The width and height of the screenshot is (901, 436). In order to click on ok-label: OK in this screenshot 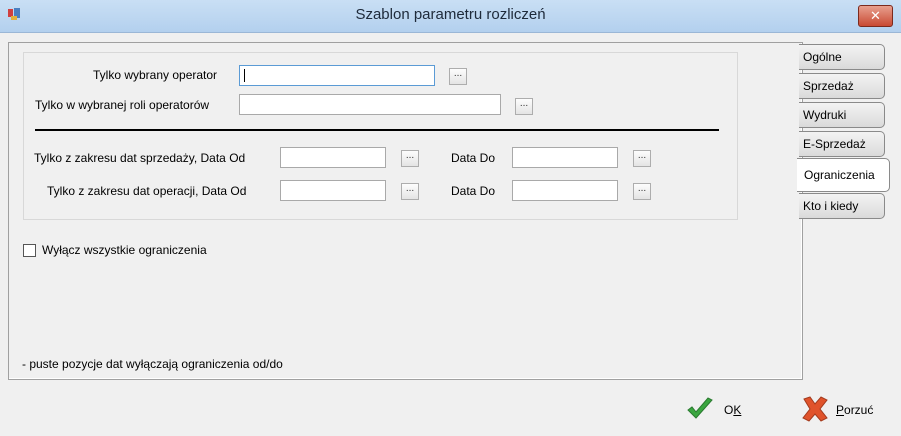, I will do `click(733, 410)`.